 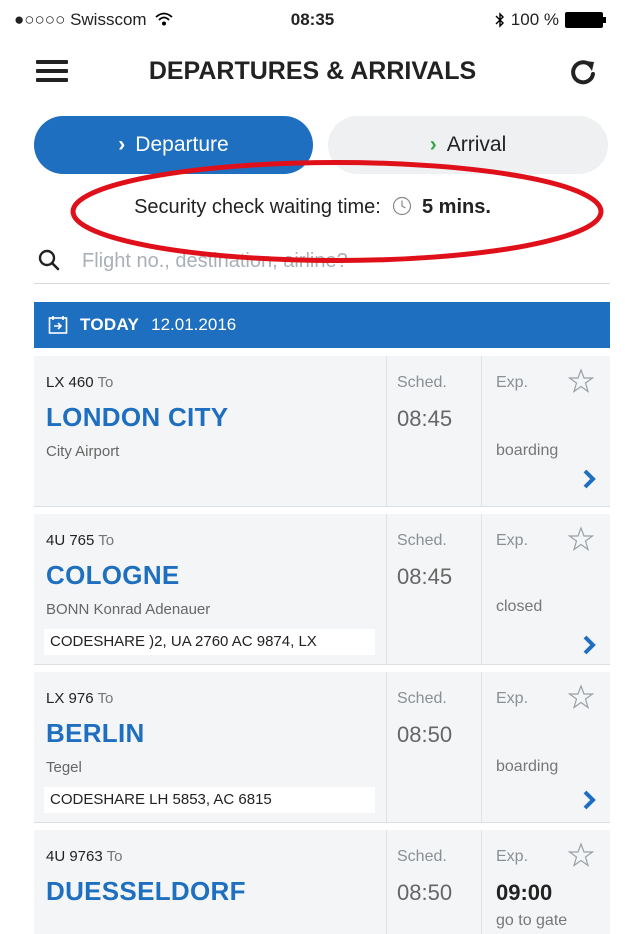 What do you see at coordinates (499, 20) in the screenshot?
I see `bluetooth-icon` at bounding box center [499, 20].